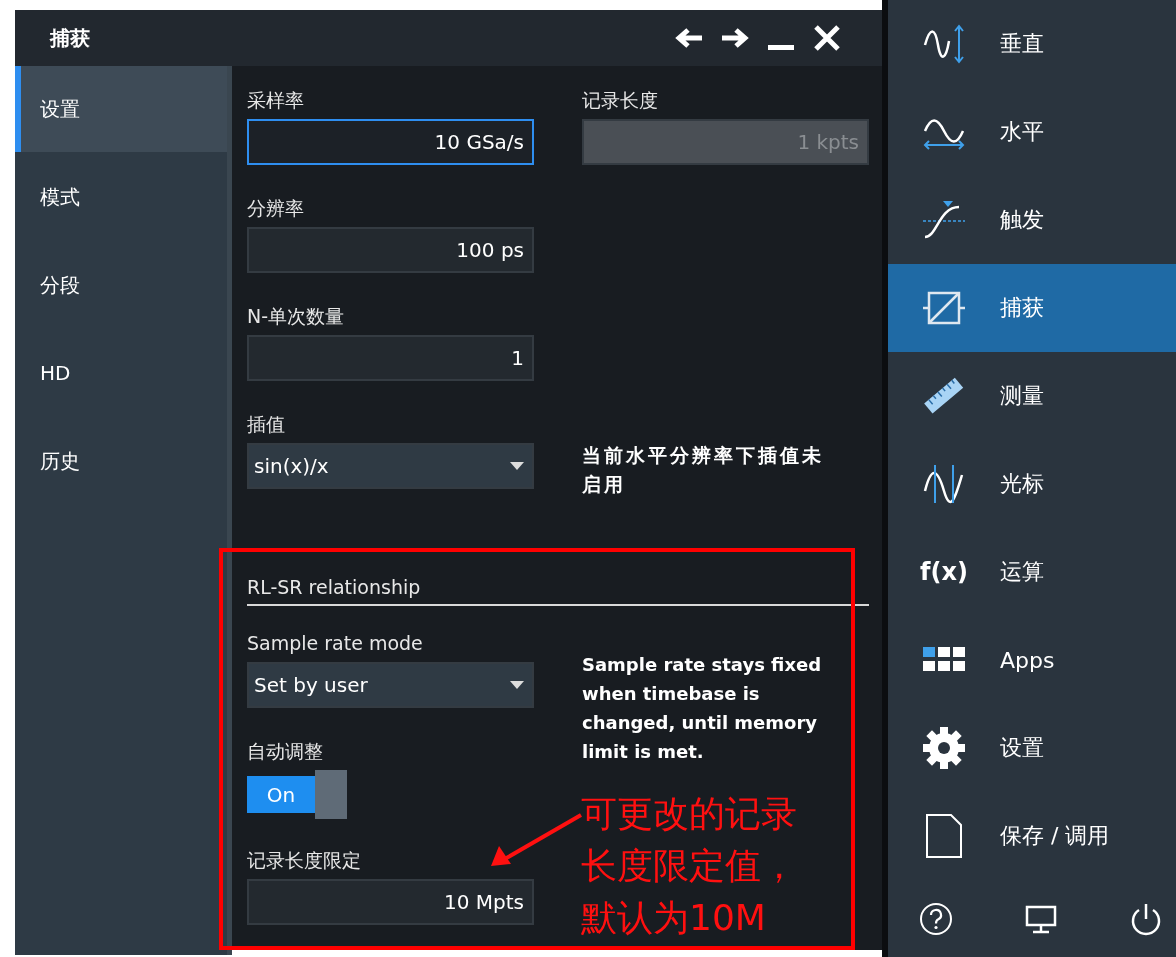  Describe the element at coordinates (390, 358) in the screenshot. I see `input-field: 1` at that location.